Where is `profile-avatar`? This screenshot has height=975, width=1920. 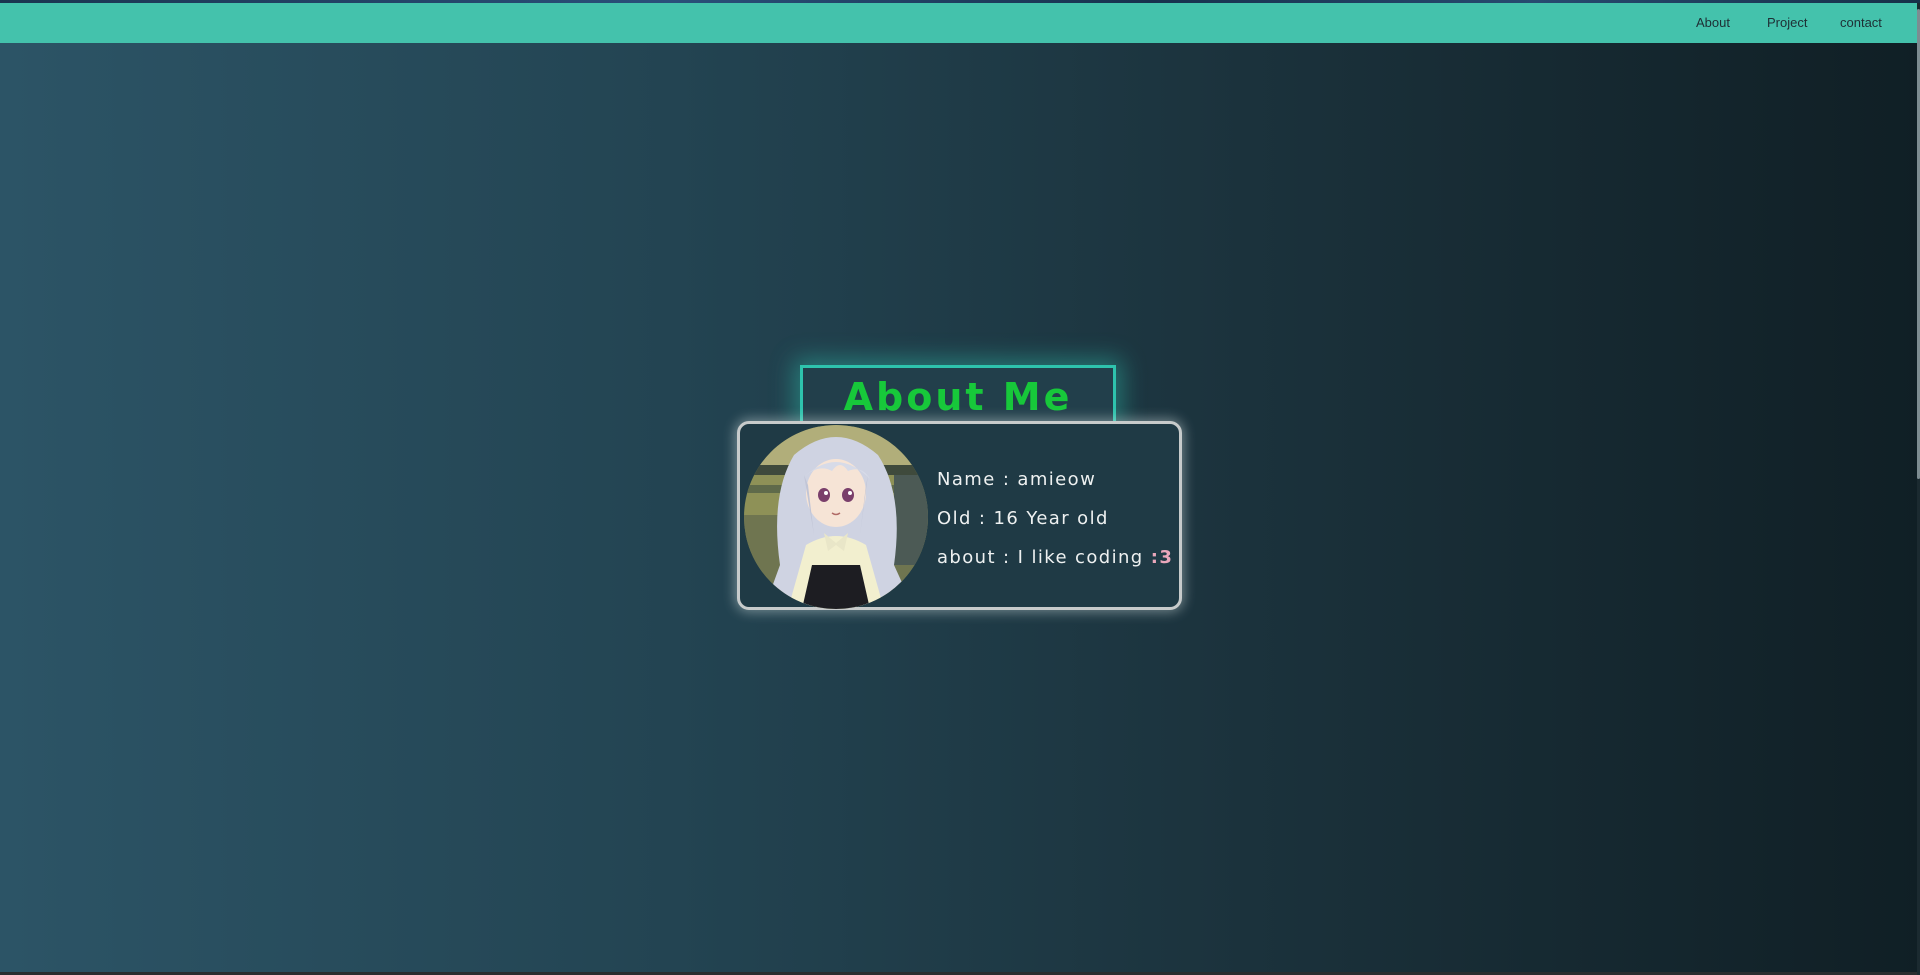
profile-avatar is located at coordinates (836, 517).